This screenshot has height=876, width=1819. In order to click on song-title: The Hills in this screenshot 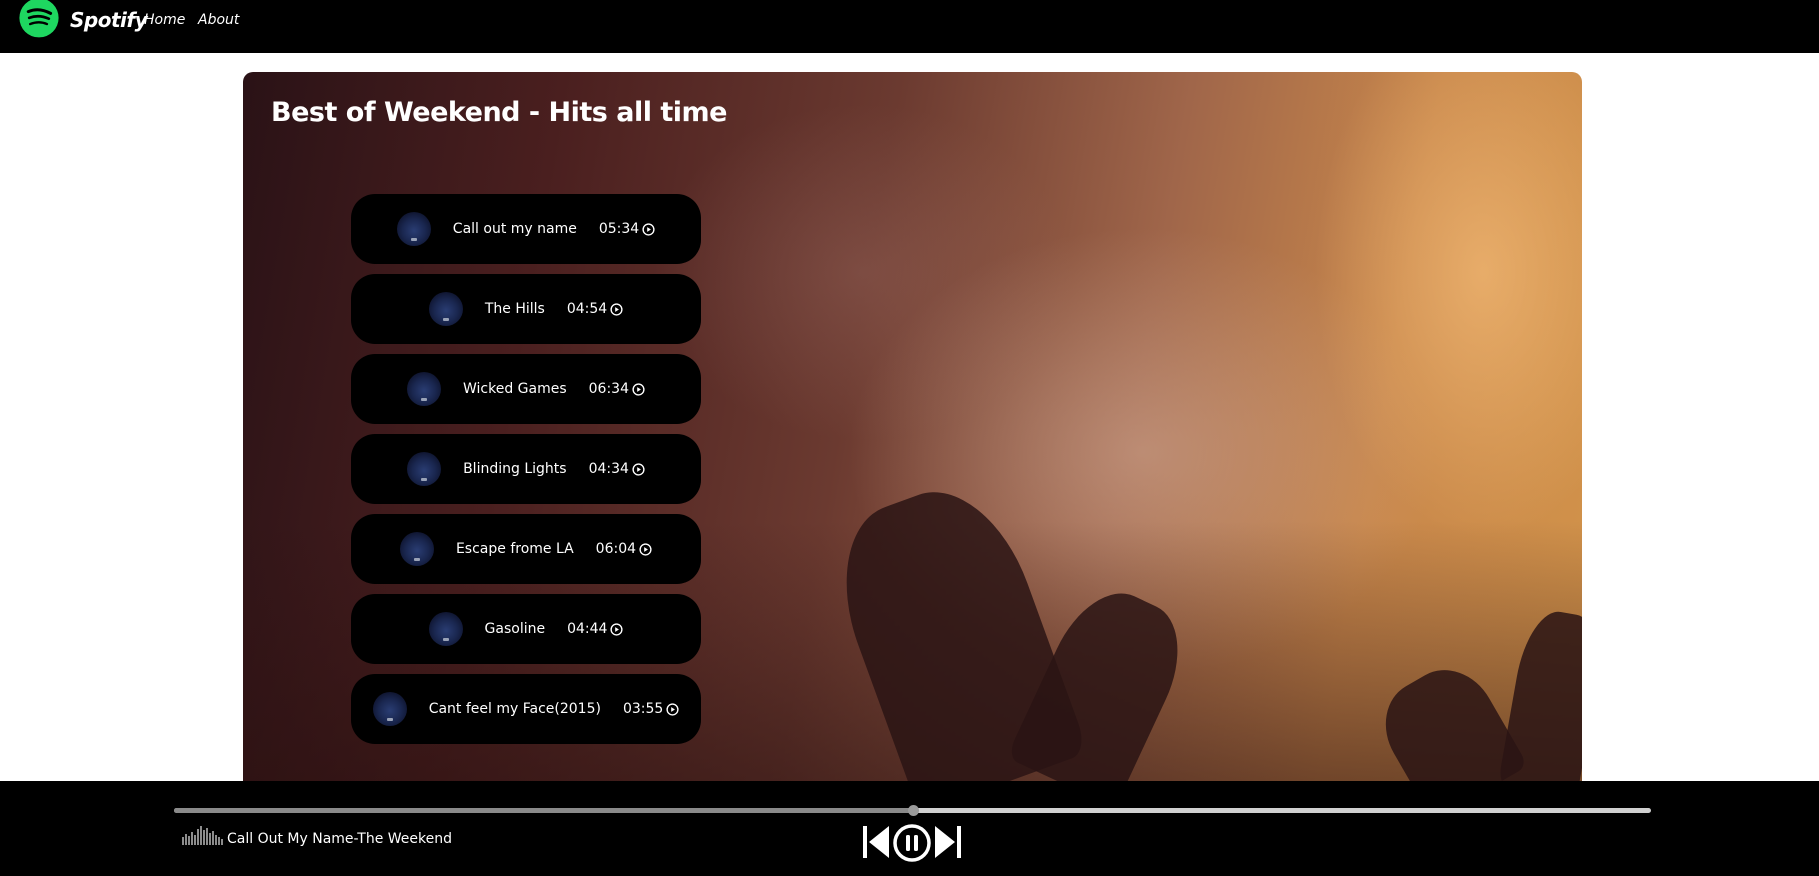, I will do `click(514, 309)`.